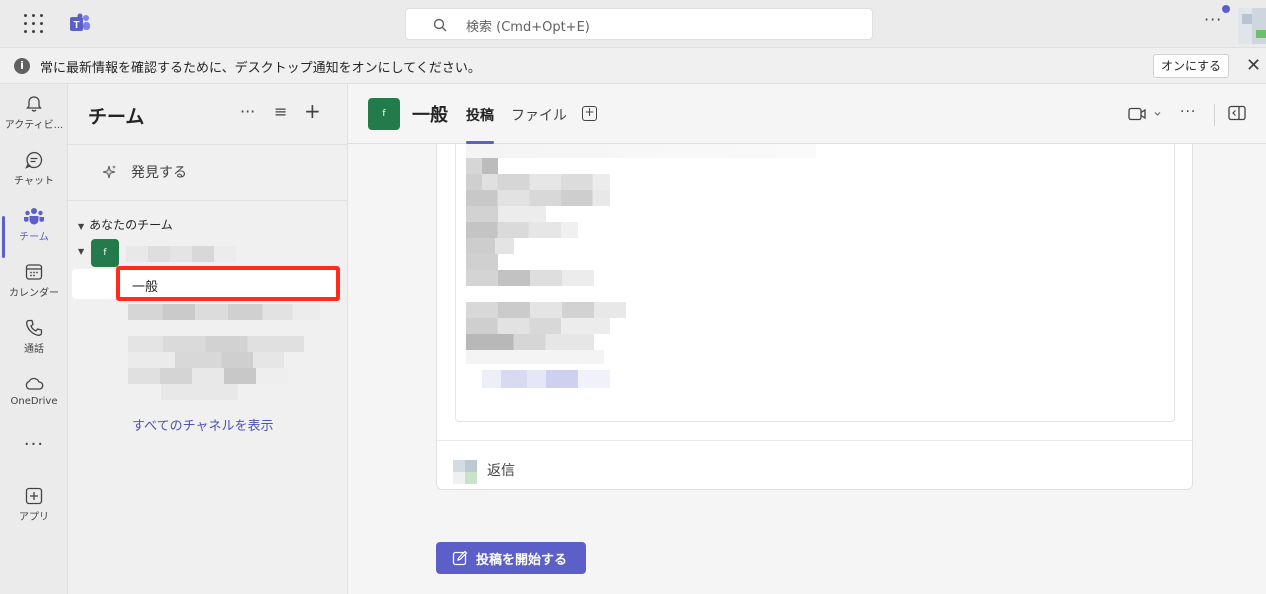 Image resolution: width=1266 pixels, height=594 pixels. I want to click on video-call-icon, so click(1145, 114).